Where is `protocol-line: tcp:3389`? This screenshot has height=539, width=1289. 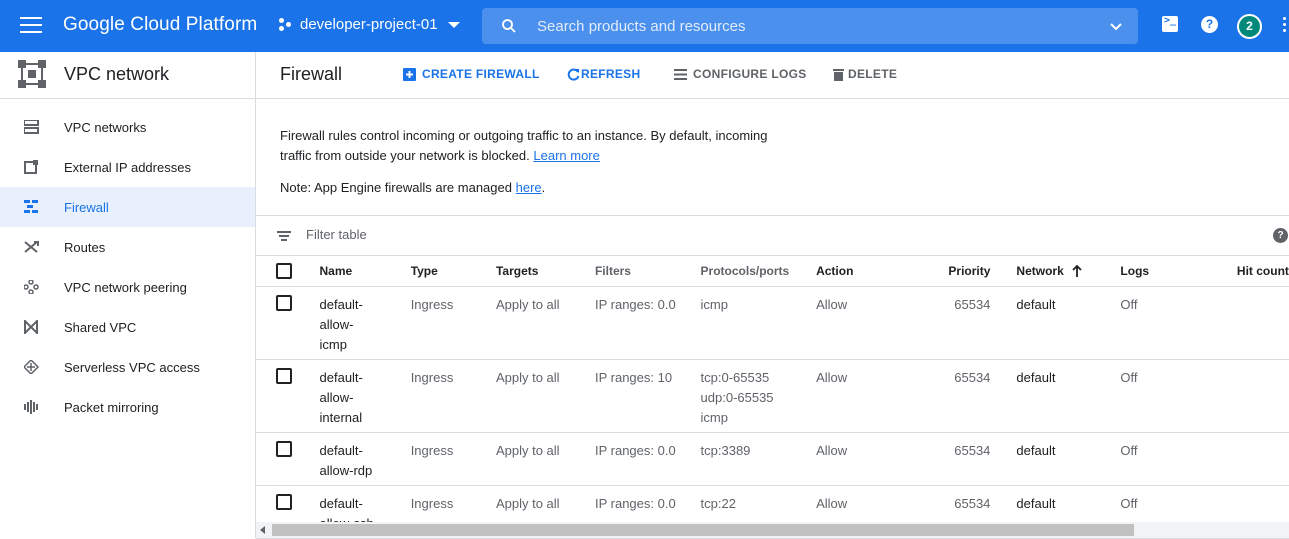 protocol-line: tcp:3389 is located at coordinates (725, 450).